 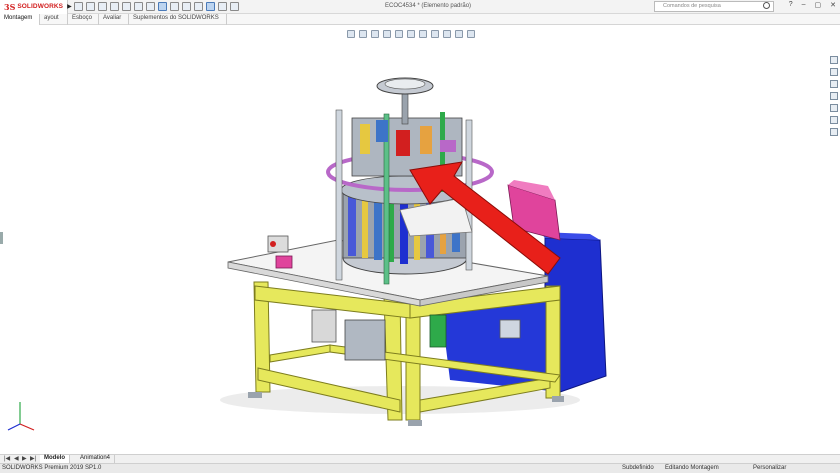 I want to click on save-icon, so click(x=114, y=6).